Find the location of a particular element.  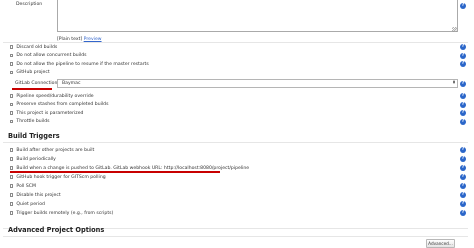

gitlab-connection-value: Baymac is located at coordinates (71, 83).